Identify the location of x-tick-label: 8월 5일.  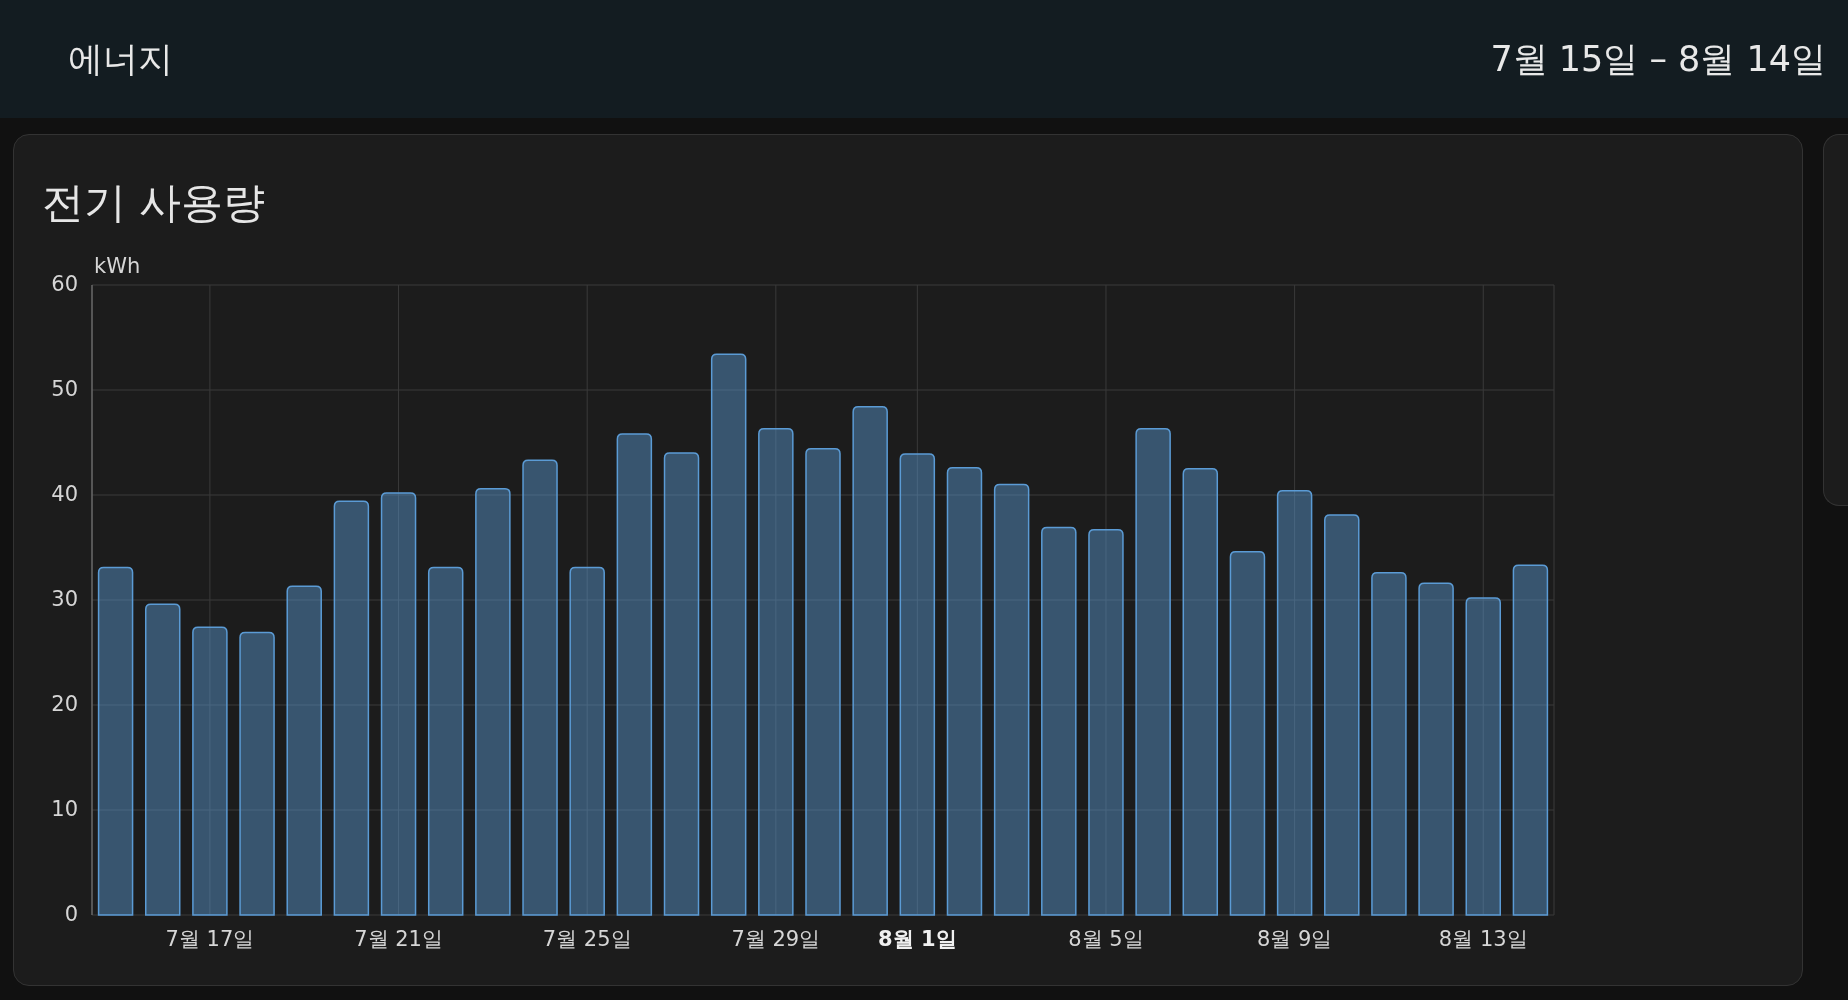
(1106, 939).